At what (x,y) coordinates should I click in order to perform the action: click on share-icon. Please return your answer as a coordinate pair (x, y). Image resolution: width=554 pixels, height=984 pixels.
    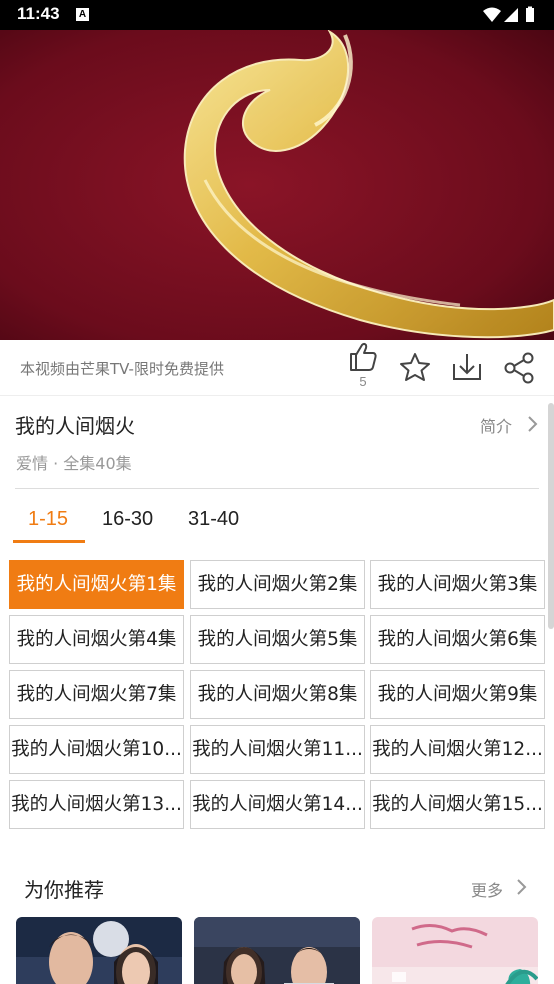
    Looking at the image, I should click on (519, 368).